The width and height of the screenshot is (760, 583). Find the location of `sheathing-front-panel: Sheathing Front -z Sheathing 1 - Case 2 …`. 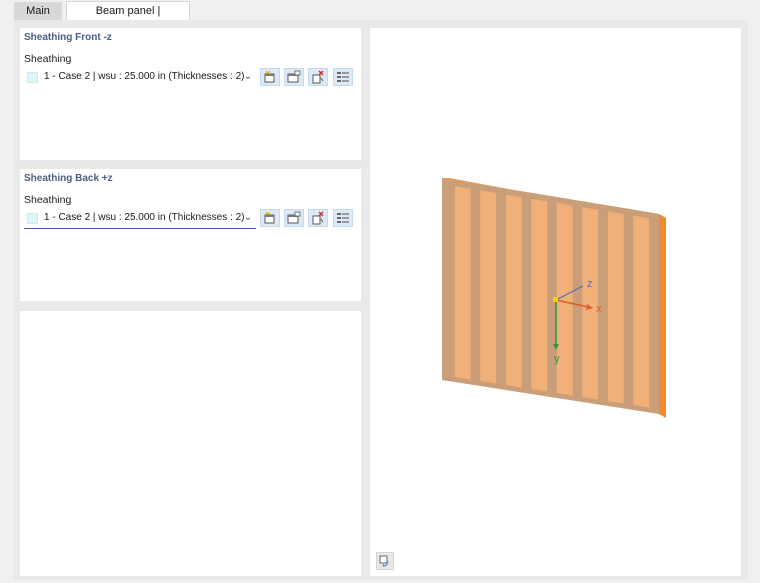

sheathing-front-panel: Sheathing Front -z Sheathing 1 - Case 2 … is located at coordinates (190, 94).